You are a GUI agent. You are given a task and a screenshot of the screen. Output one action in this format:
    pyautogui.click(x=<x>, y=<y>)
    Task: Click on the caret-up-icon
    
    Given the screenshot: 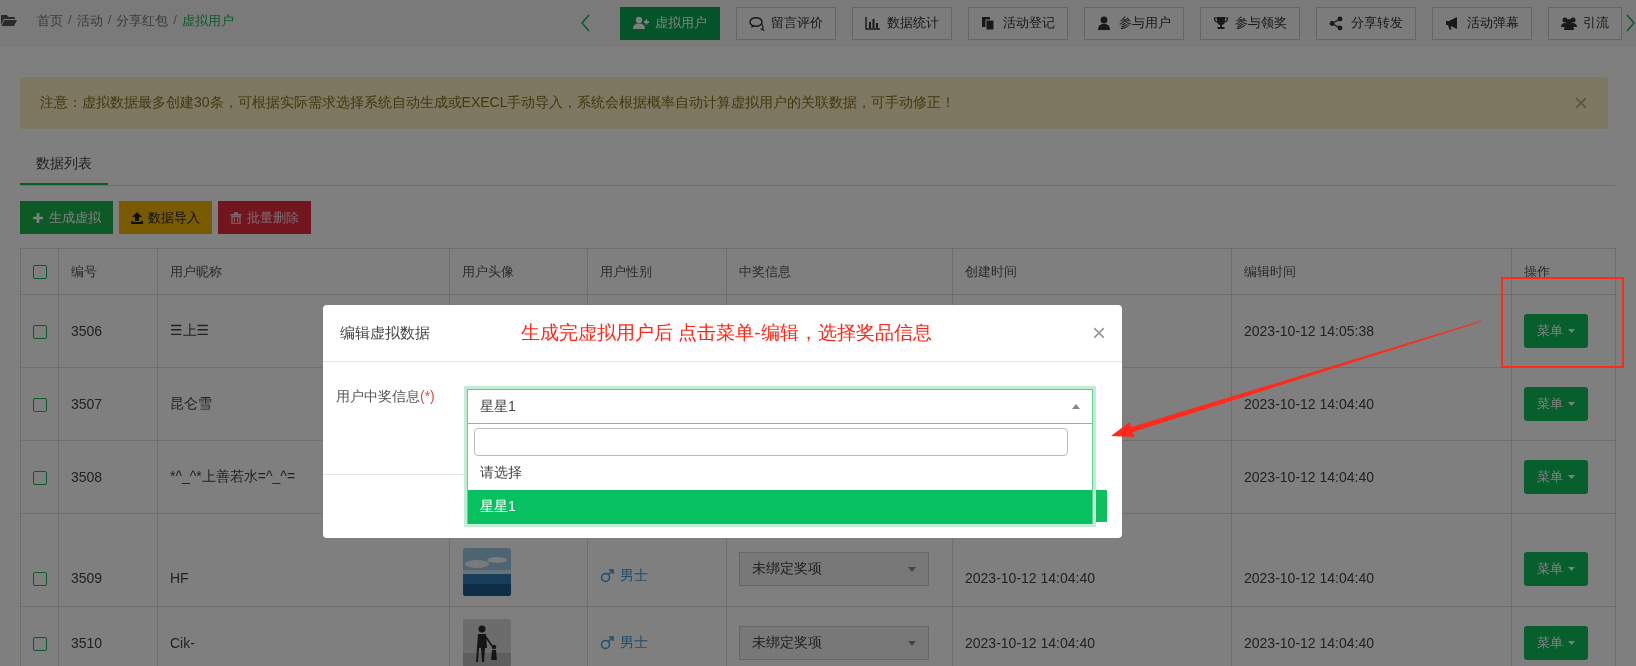 What is the action you would take?
    pyautogui.click(x=1076, y=406)
    